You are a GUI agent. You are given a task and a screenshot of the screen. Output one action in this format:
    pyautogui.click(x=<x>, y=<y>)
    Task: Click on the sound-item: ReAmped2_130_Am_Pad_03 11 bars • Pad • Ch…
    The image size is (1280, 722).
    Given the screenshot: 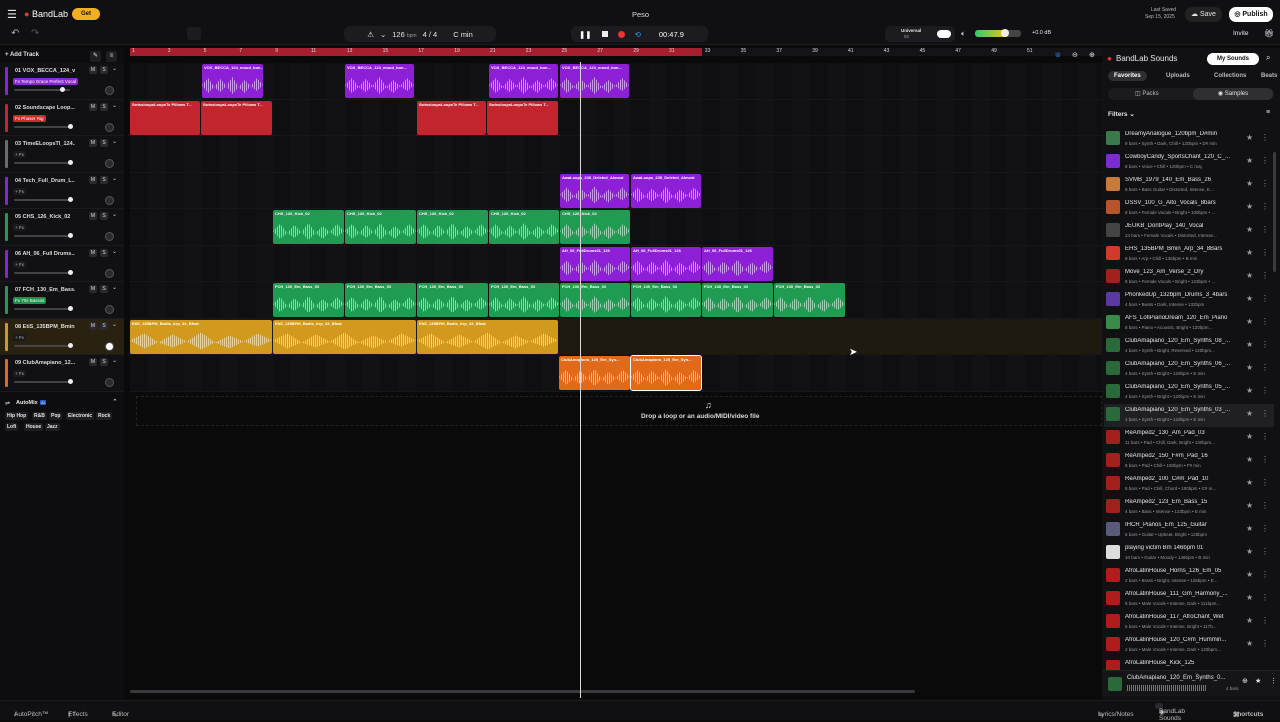 What is the action you would take?
    pyautogui.click(x=1189, y=438)
    